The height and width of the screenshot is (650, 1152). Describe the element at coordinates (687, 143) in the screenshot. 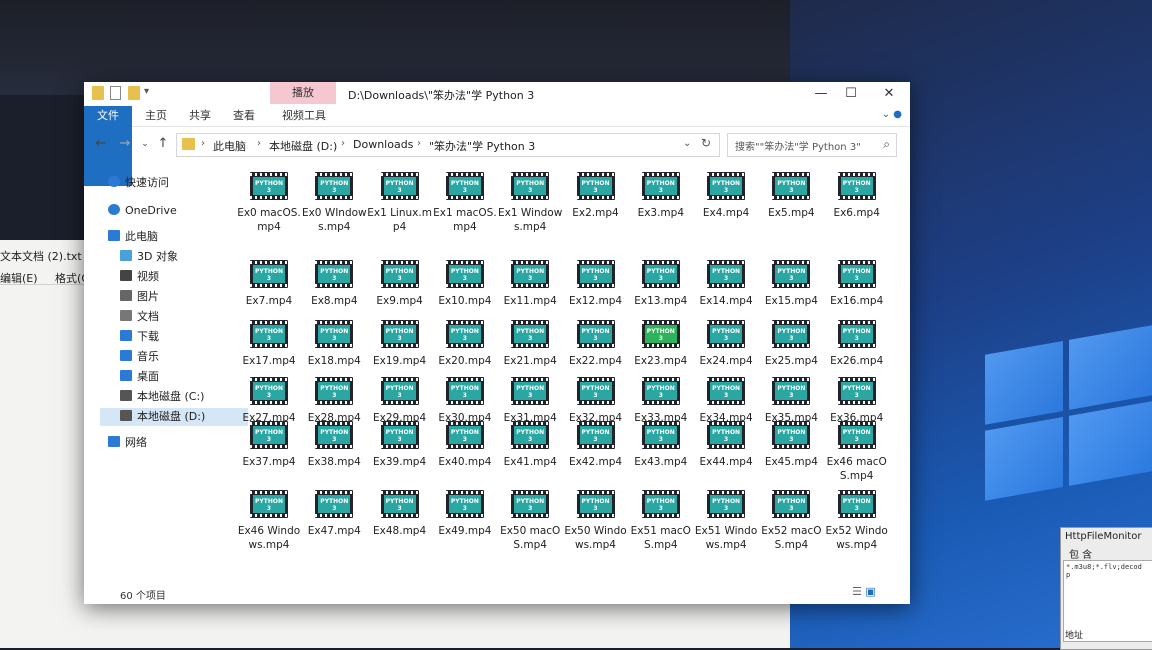

I see `address-dropdown-icon: ⌄` at that location.